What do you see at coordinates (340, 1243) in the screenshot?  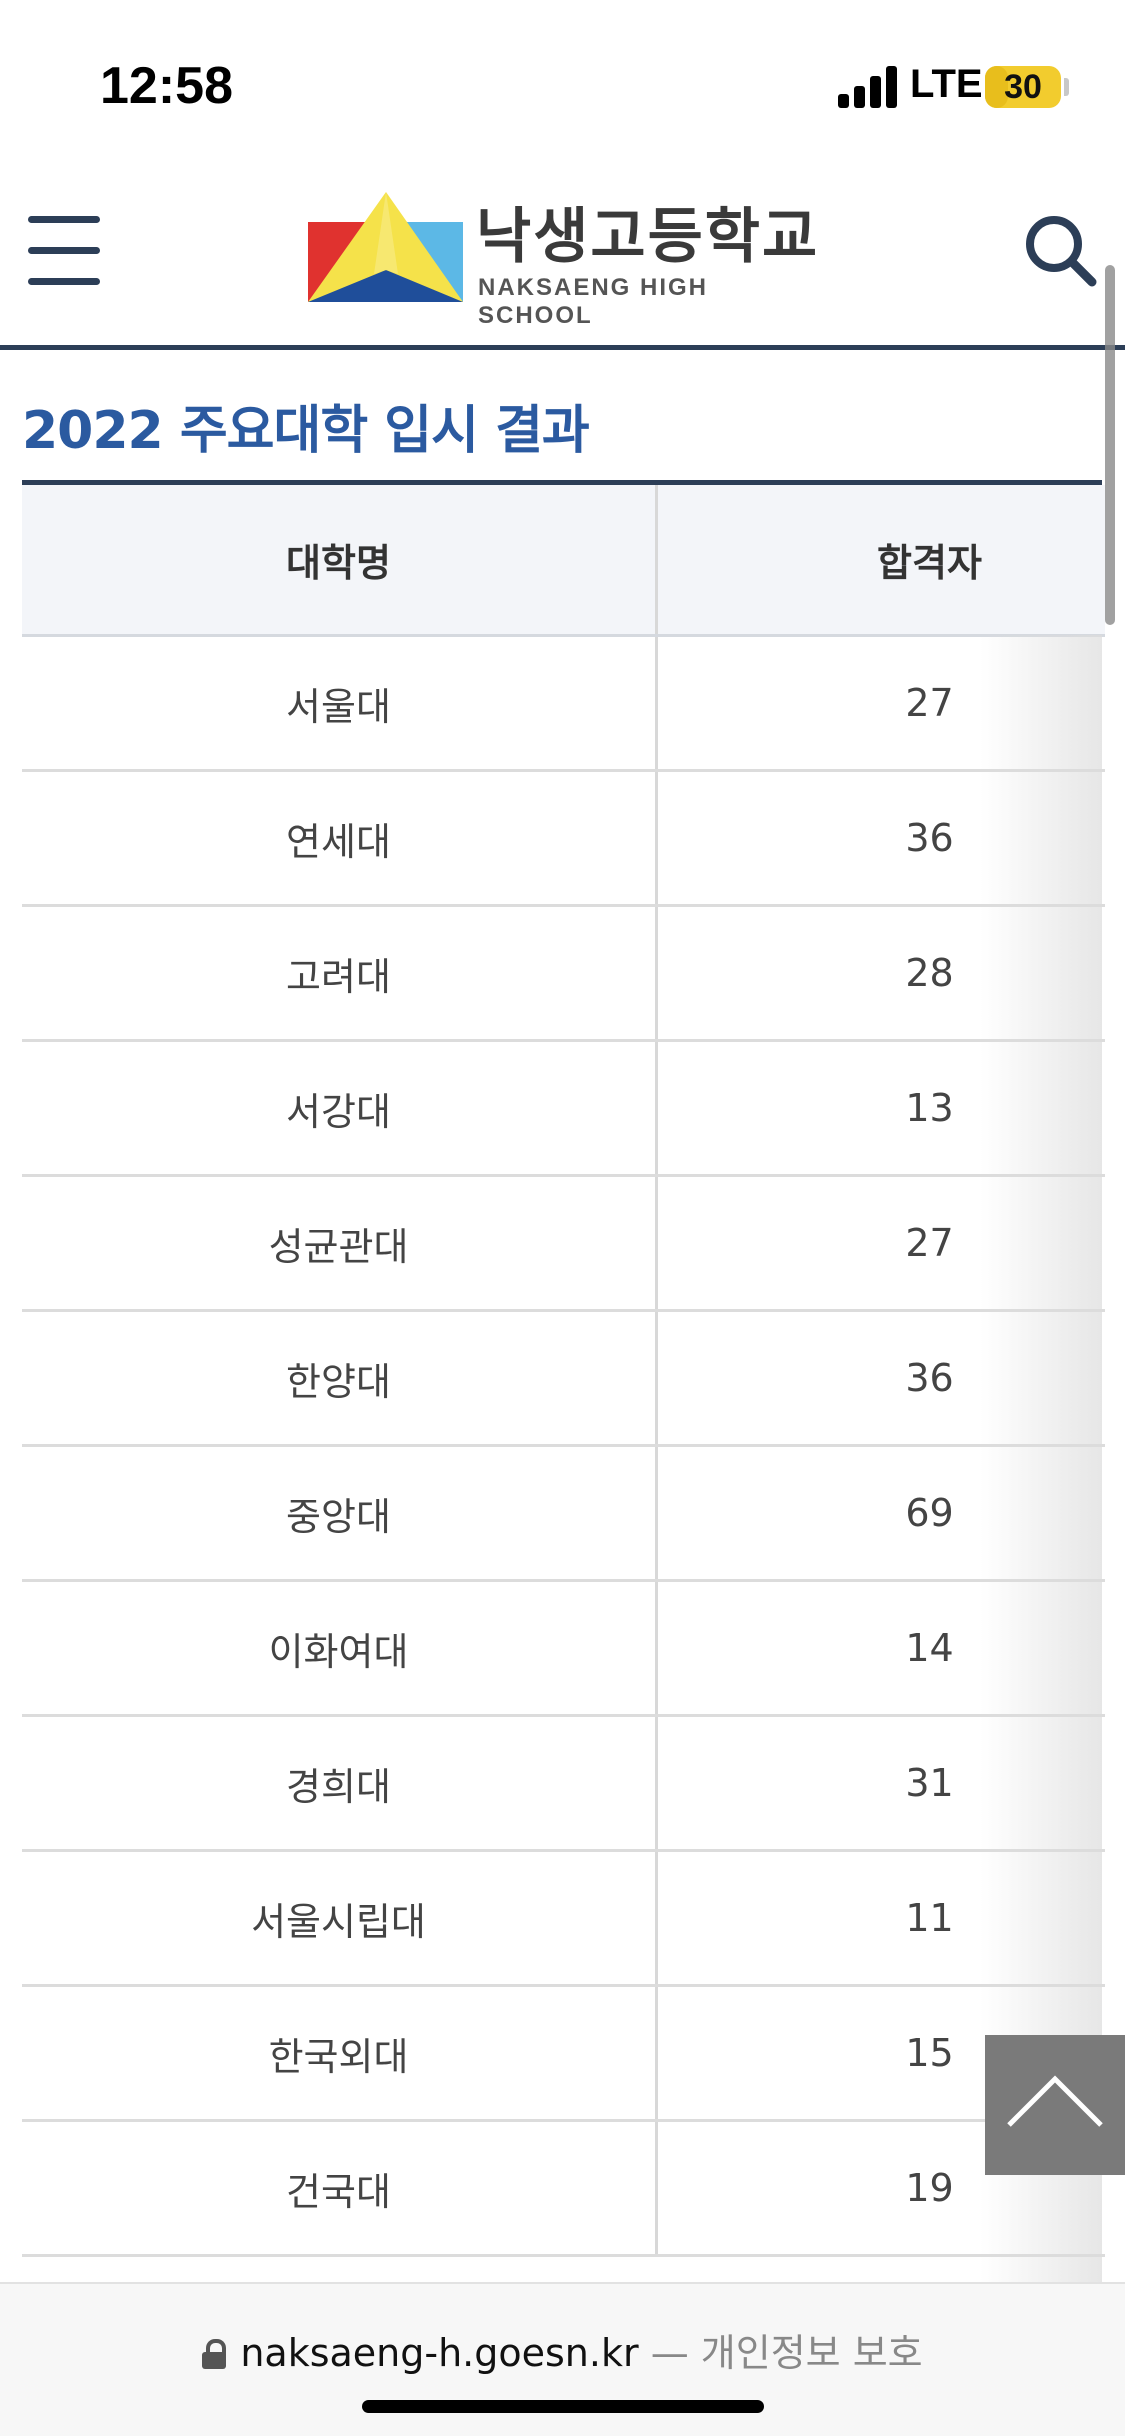 I see `university-name-cell: 성균관대` at bounding box center [340, 1243].